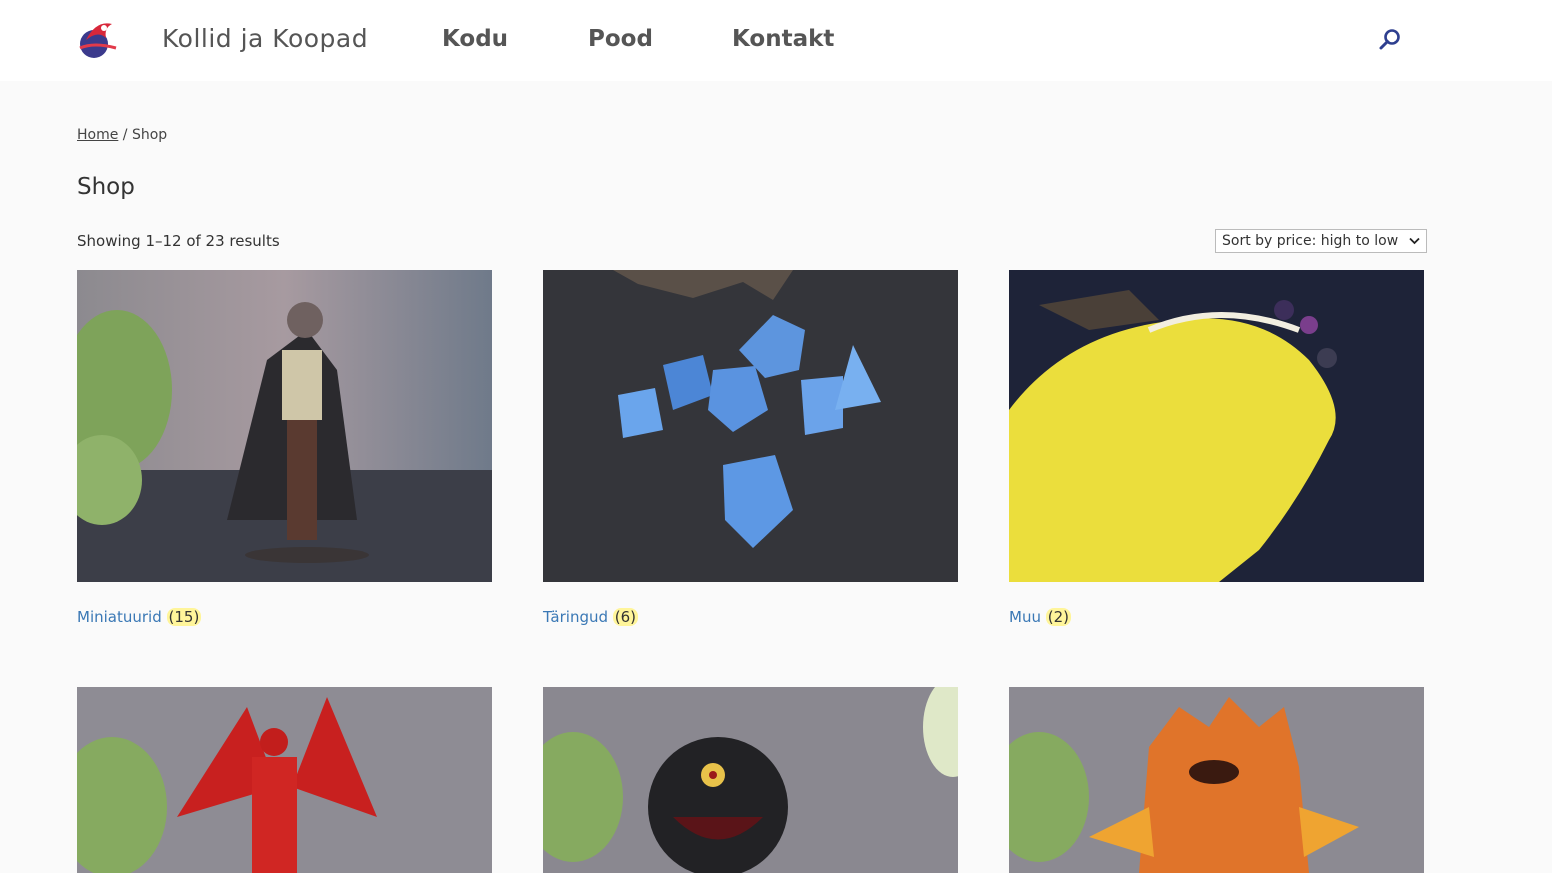 The height and width of the screenshot is (873, 1552). Describe the element at coordinates (184, 617) in the screenshot. I see `category-count-badge: (15)` at that location.